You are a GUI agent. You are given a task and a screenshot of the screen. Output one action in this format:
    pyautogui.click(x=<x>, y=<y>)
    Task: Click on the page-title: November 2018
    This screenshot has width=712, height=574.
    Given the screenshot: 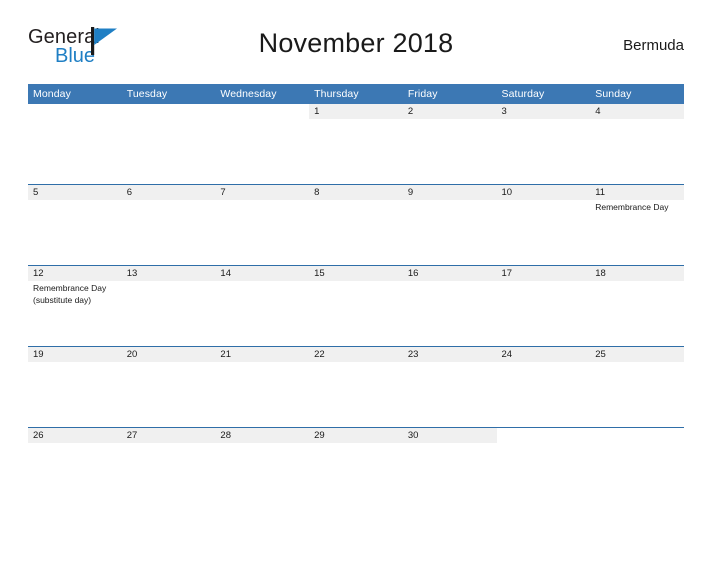 What is the action you would take?
    pyautogui.click(x=356, y=43)
    